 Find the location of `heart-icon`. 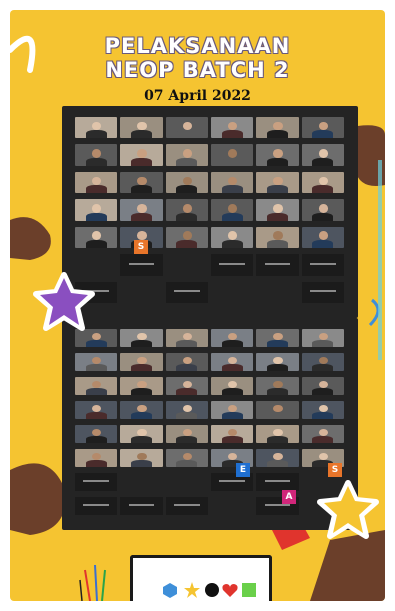

heart-icon is located at coordinates (230, 590).